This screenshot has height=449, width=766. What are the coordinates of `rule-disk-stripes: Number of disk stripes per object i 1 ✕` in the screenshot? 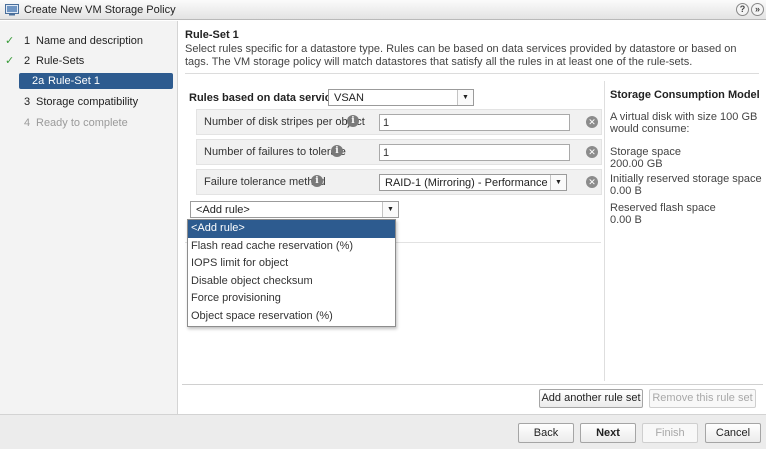 It's located at (399, 122).